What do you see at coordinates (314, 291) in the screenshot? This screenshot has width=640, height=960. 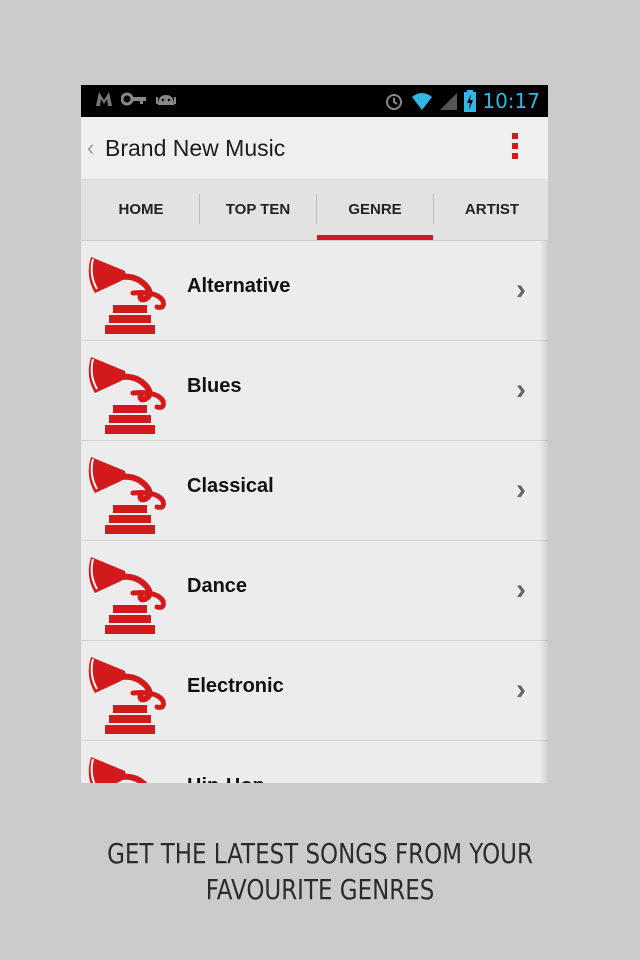 I see `genre-row: Alternative ›` at bounding box center [314, 291].